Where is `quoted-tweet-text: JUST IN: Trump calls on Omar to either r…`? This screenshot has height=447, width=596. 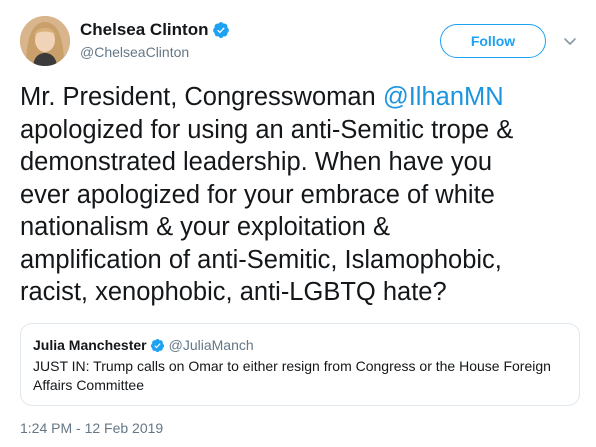 quoted-tweet-text: JUST IN: Trump calls on Omar to either r… is located at coordinates (292, 375).